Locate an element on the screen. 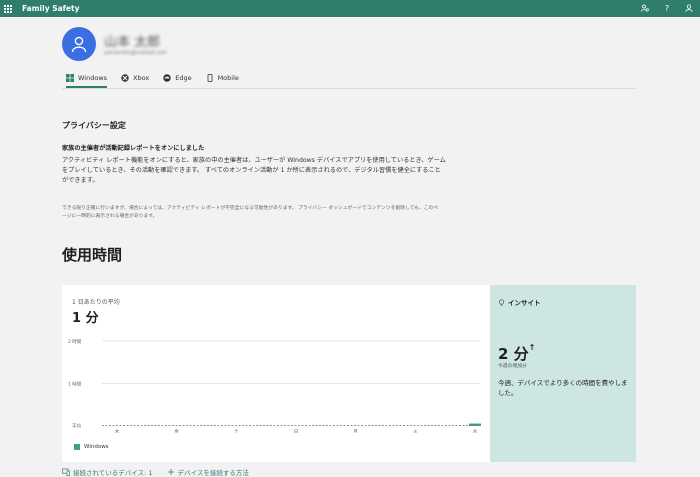  how-to-connect-link: デバイスを接続する方法 is located at coordinates (208, 472).